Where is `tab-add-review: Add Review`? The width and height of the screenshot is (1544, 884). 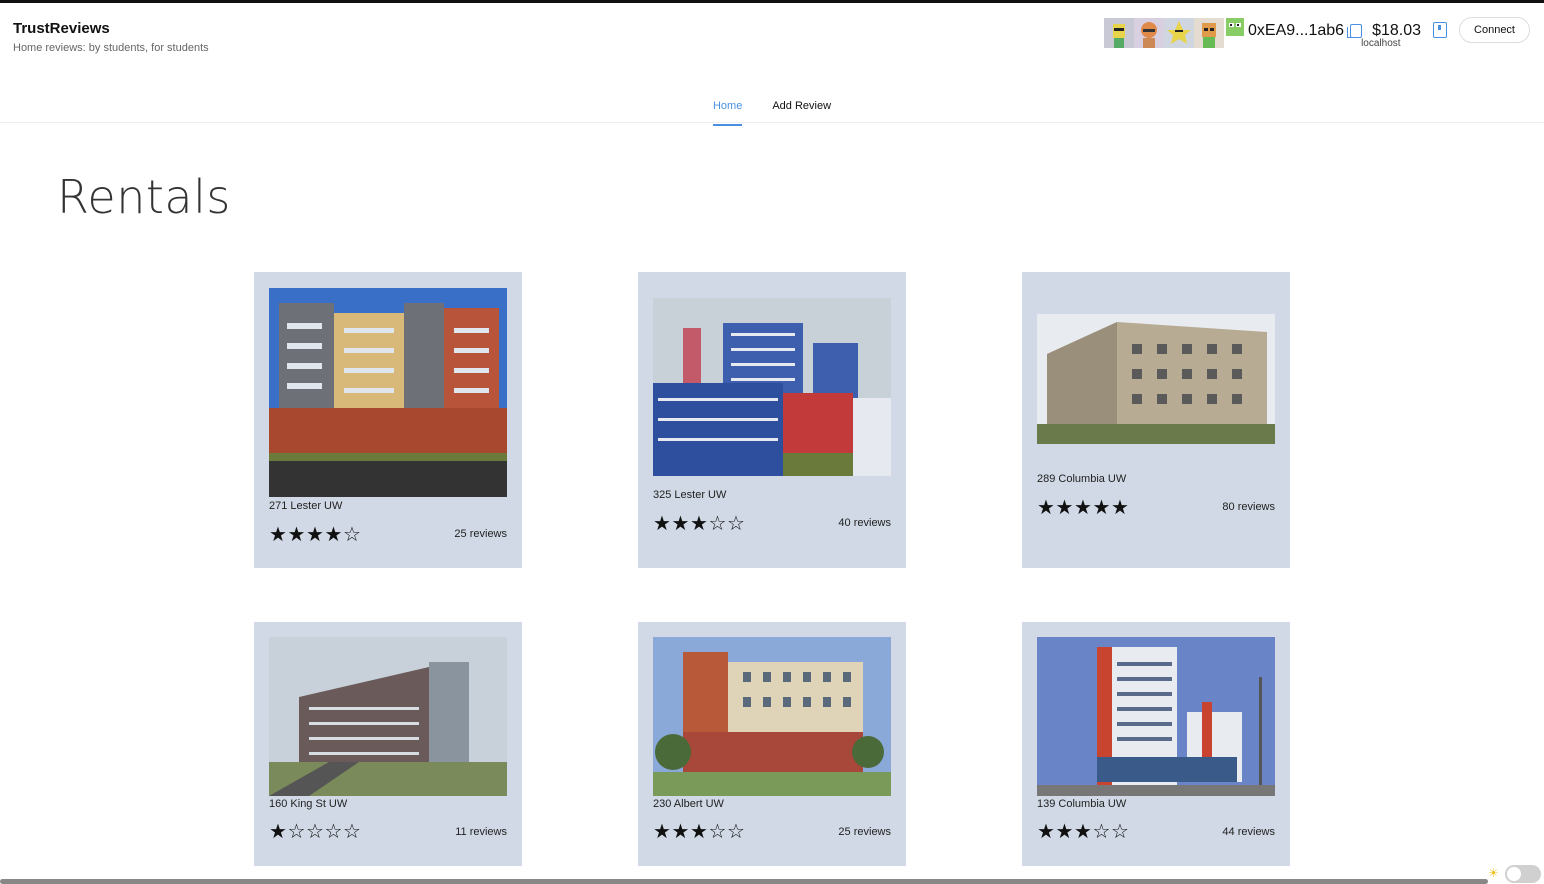
tab-add-review: Add Review is located at coordinates (801, 113).